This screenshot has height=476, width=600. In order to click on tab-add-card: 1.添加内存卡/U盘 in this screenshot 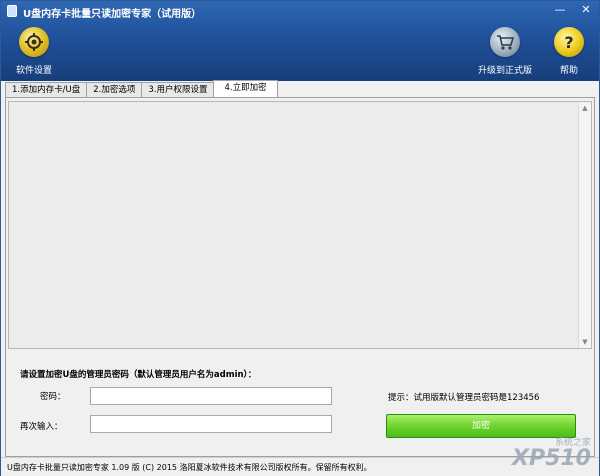, I will do `click(46, 89)`.